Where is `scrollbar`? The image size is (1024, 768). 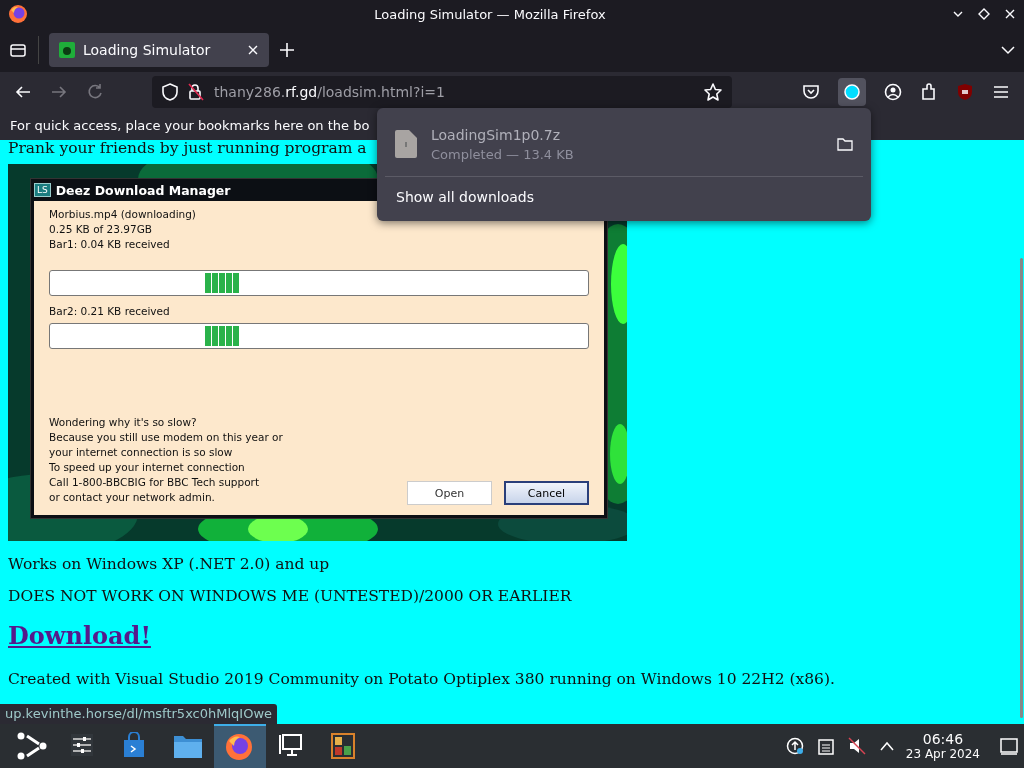 scrollbar is located at coordinates (1021, 488).